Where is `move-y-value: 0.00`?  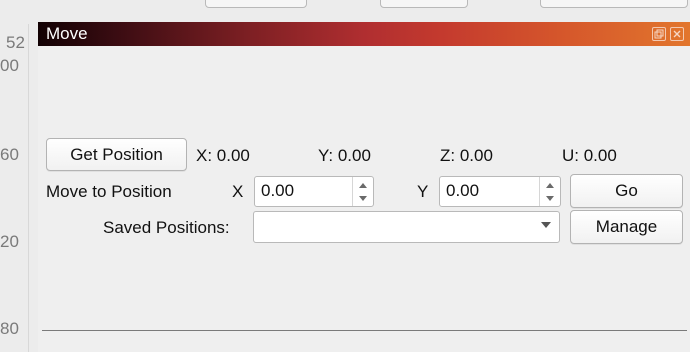
move-y-value: 0.00 is located at coordinates (463, 190).